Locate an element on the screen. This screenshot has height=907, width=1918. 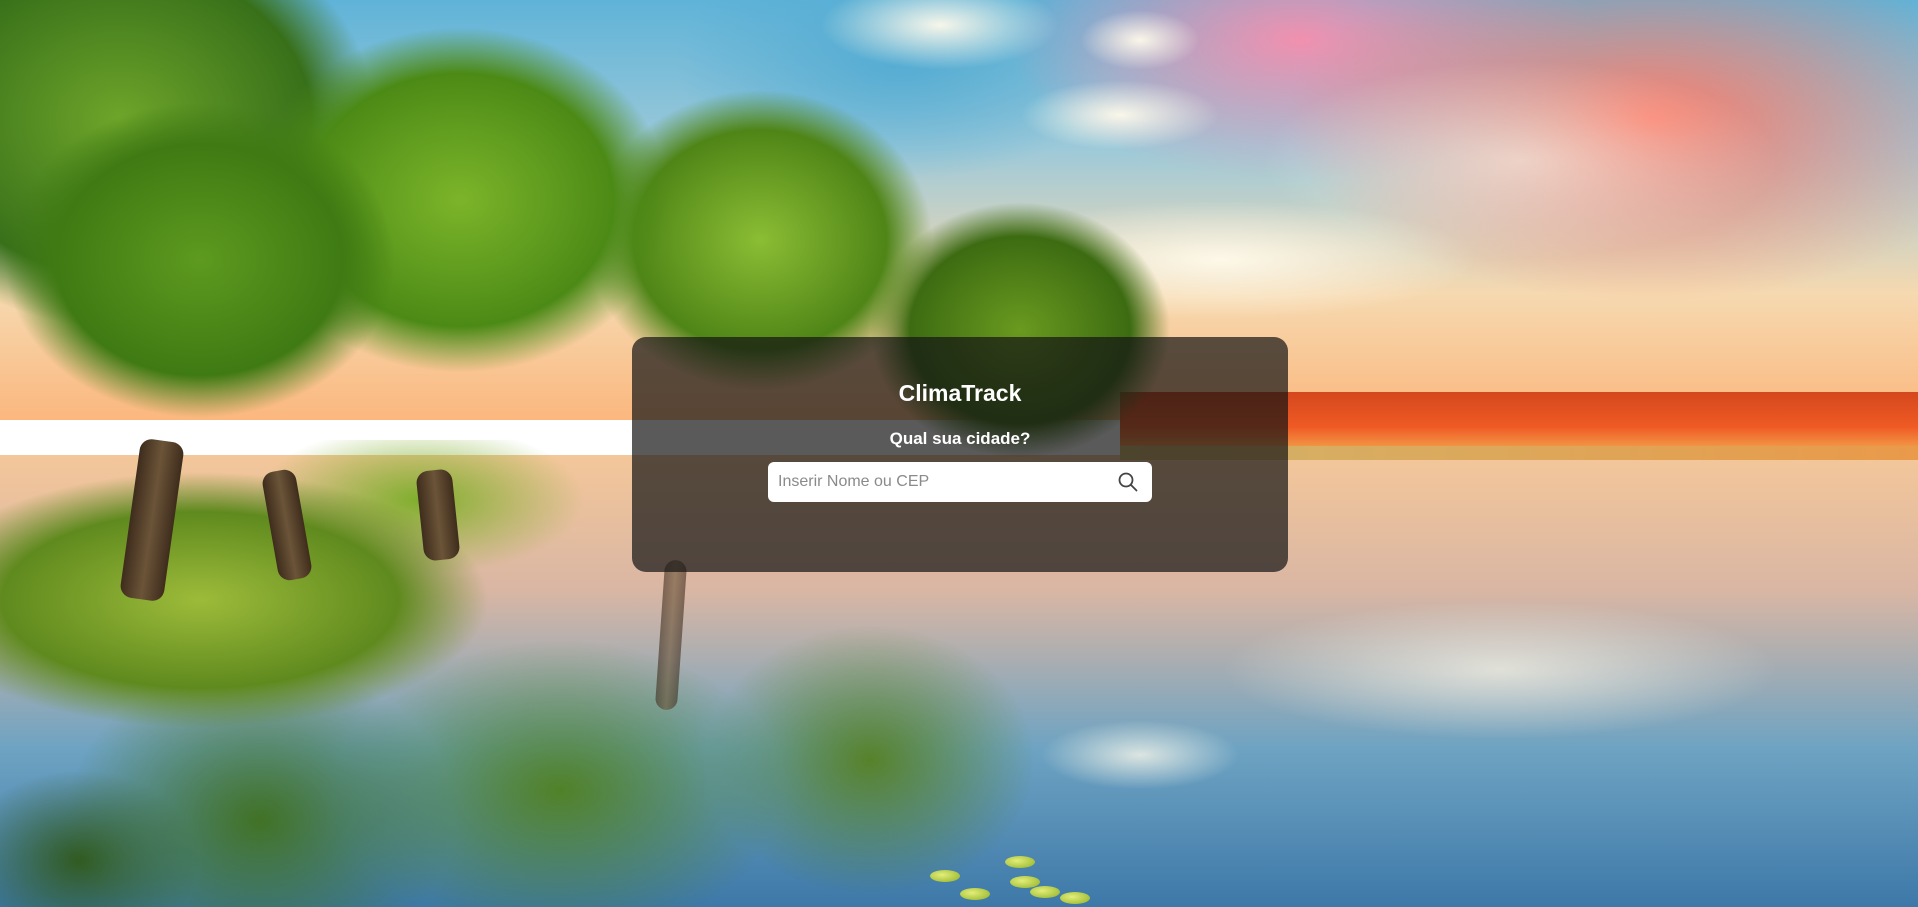
search-icon is located at coordinates (1128, 482).